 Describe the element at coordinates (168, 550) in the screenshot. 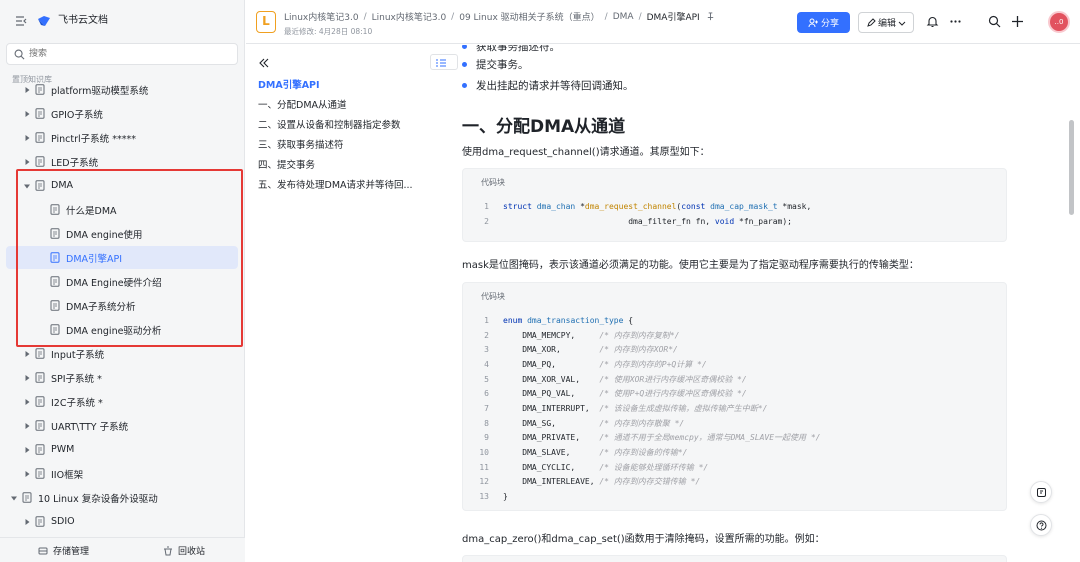

I see `trash-icon` at that location.